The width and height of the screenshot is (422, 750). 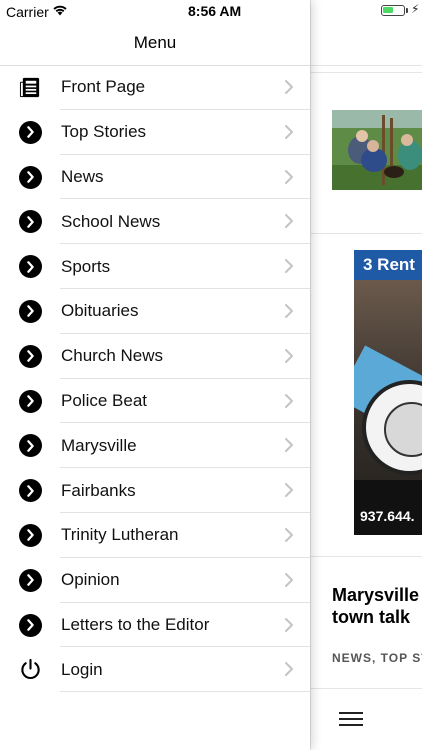 What do you see at coordinates (393, 10) in the screenshot?
I see `battery-icon` at bounding box center [393, 10].